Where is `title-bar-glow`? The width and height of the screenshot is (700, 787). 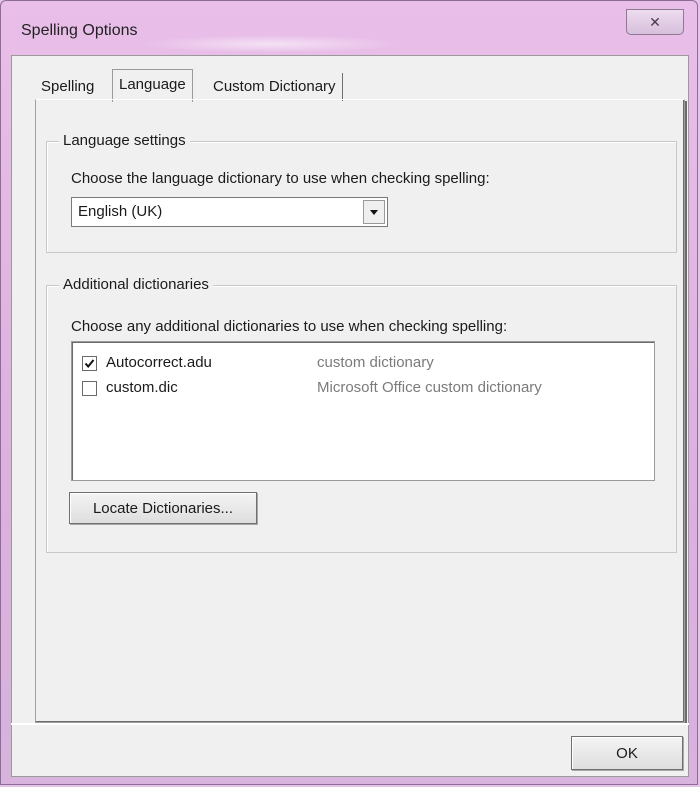 title-bar-glow is located at coordinates (271, 44).